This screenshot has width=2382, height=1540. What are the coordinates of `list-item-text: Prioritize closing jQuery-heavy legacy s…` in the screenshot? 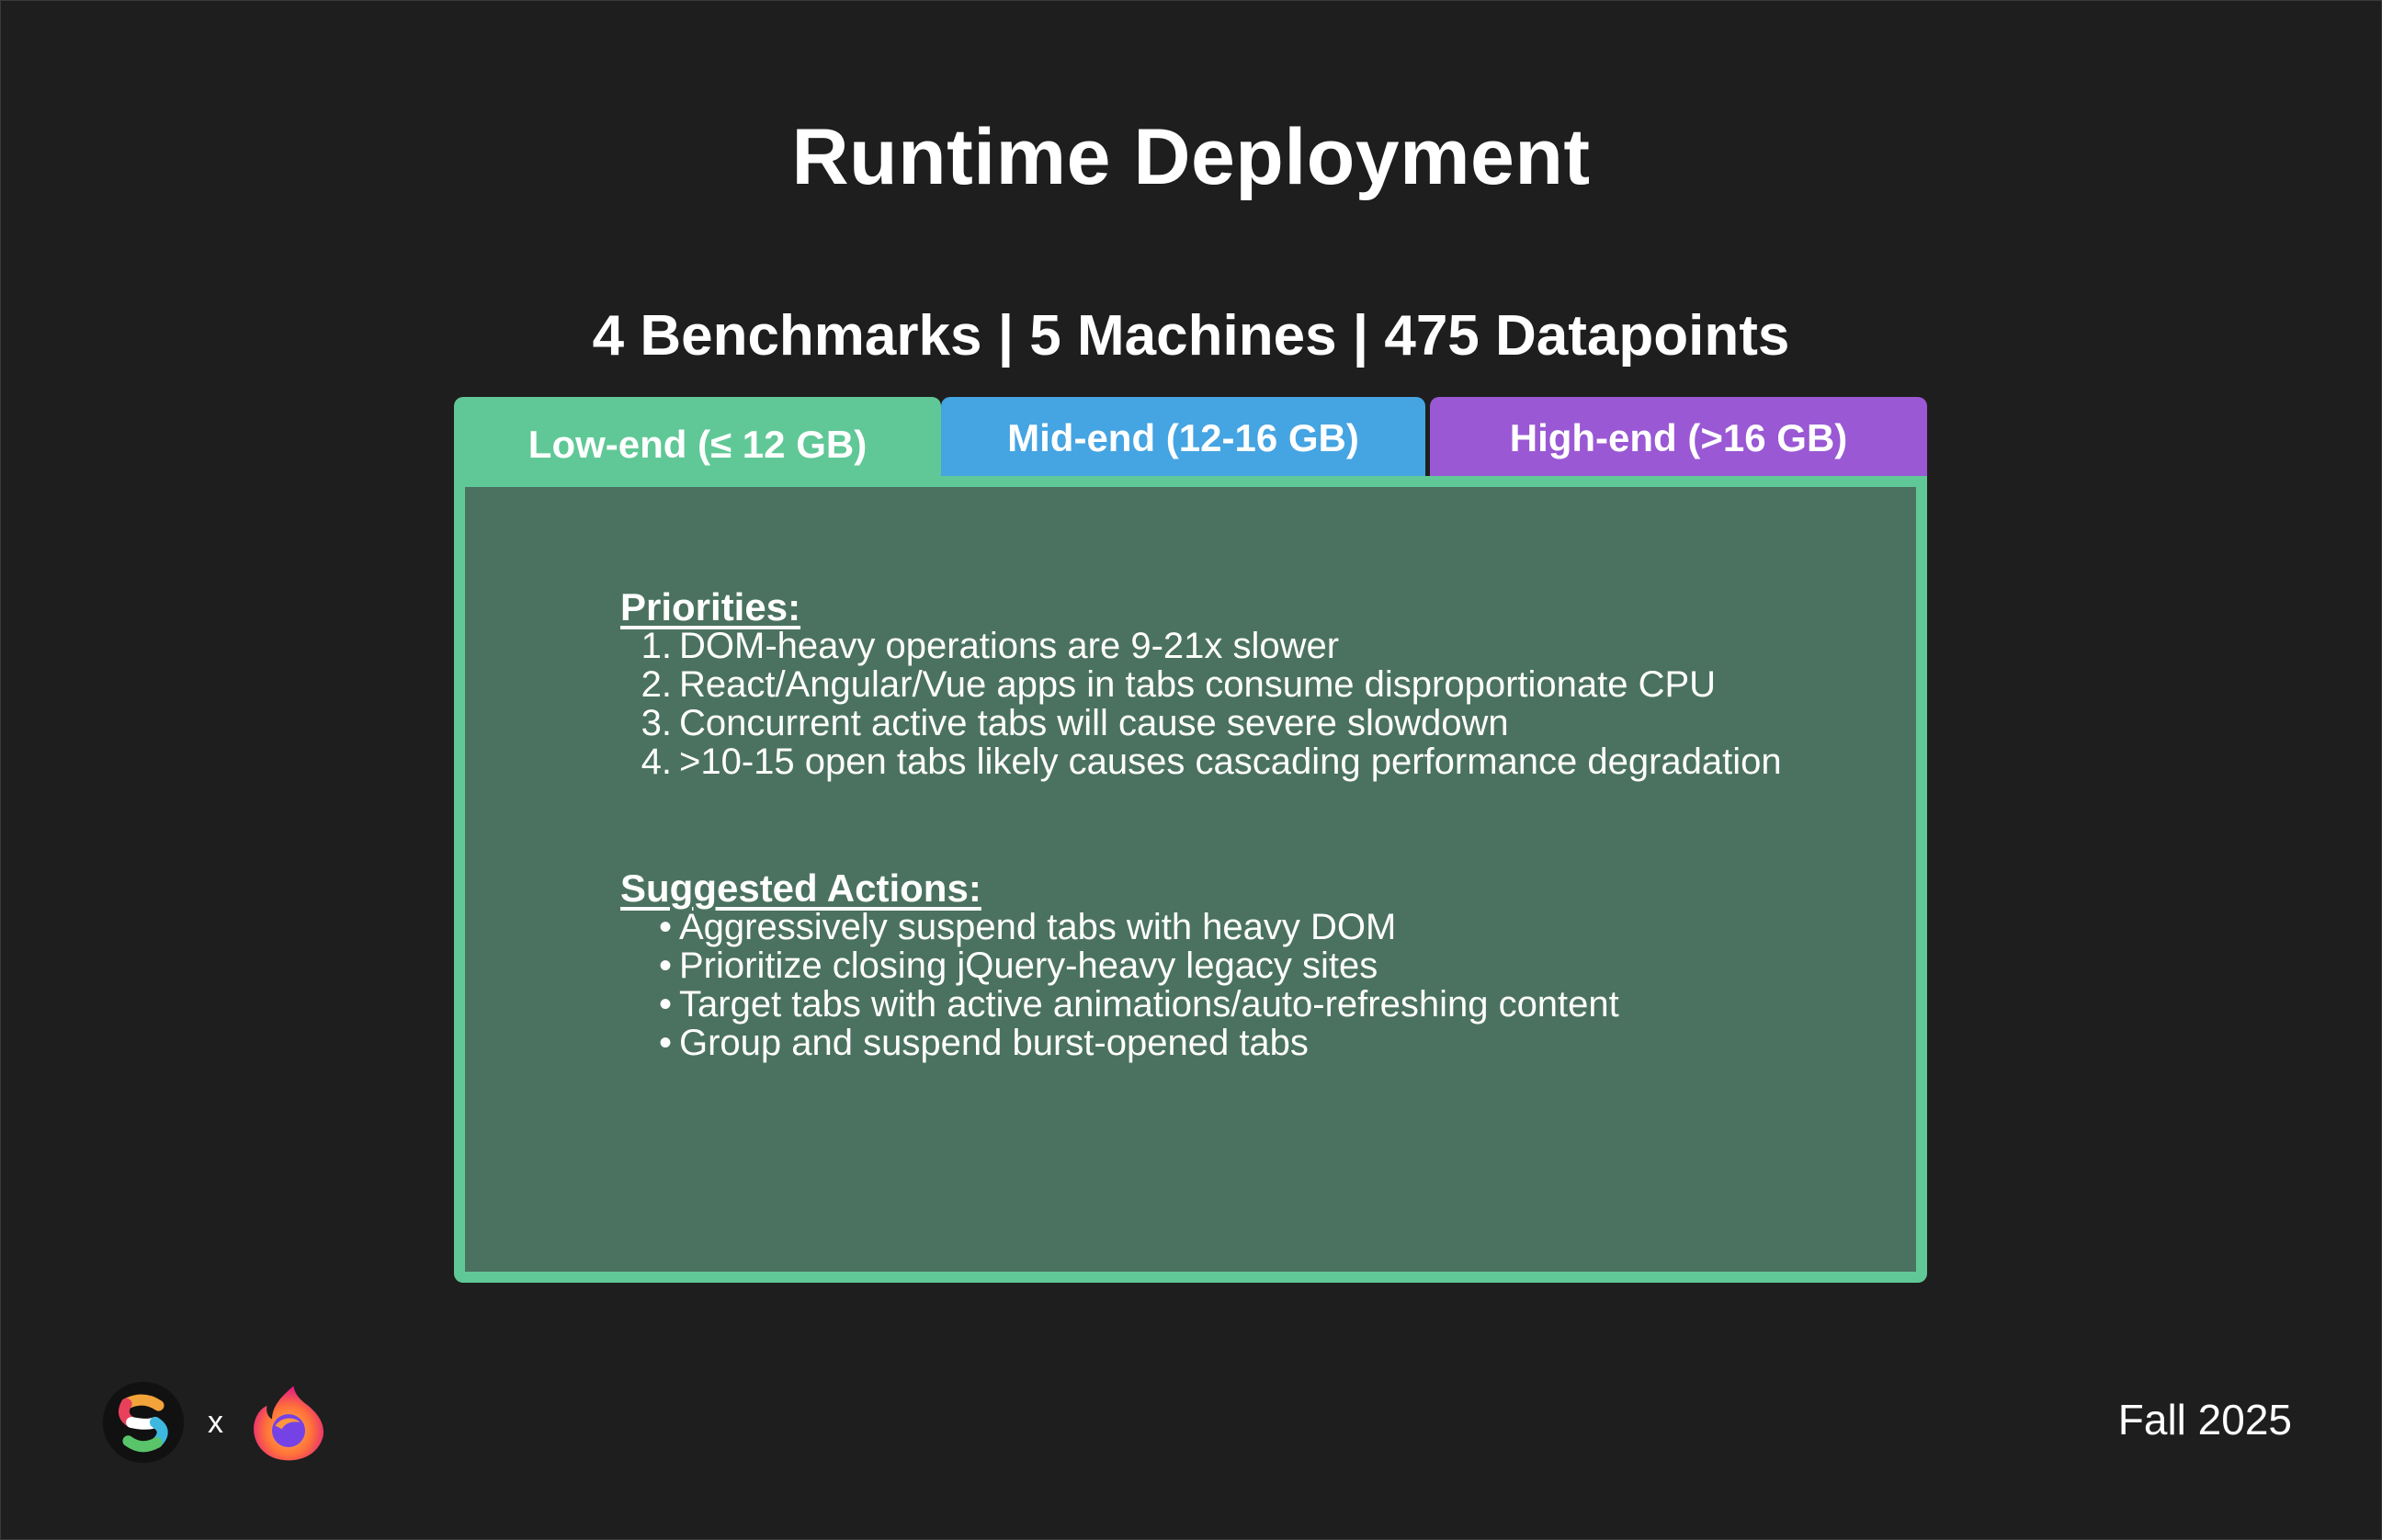 It's located at (1028, 966).